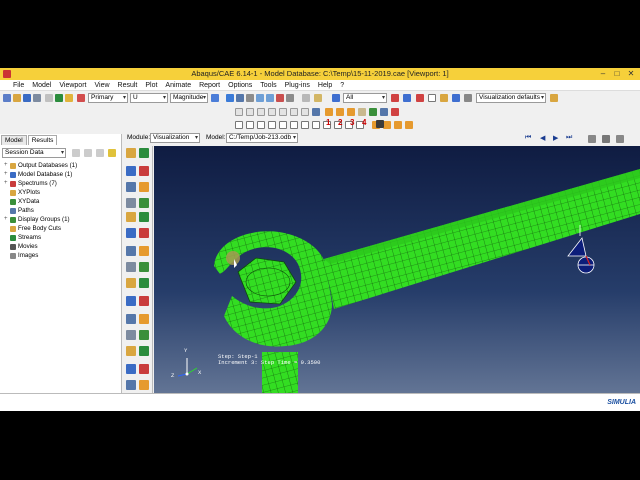  What do you see at coordinates (290, 98) in the screenshot?
I see `cycle-views-icon` at bounding box center [290, 98].